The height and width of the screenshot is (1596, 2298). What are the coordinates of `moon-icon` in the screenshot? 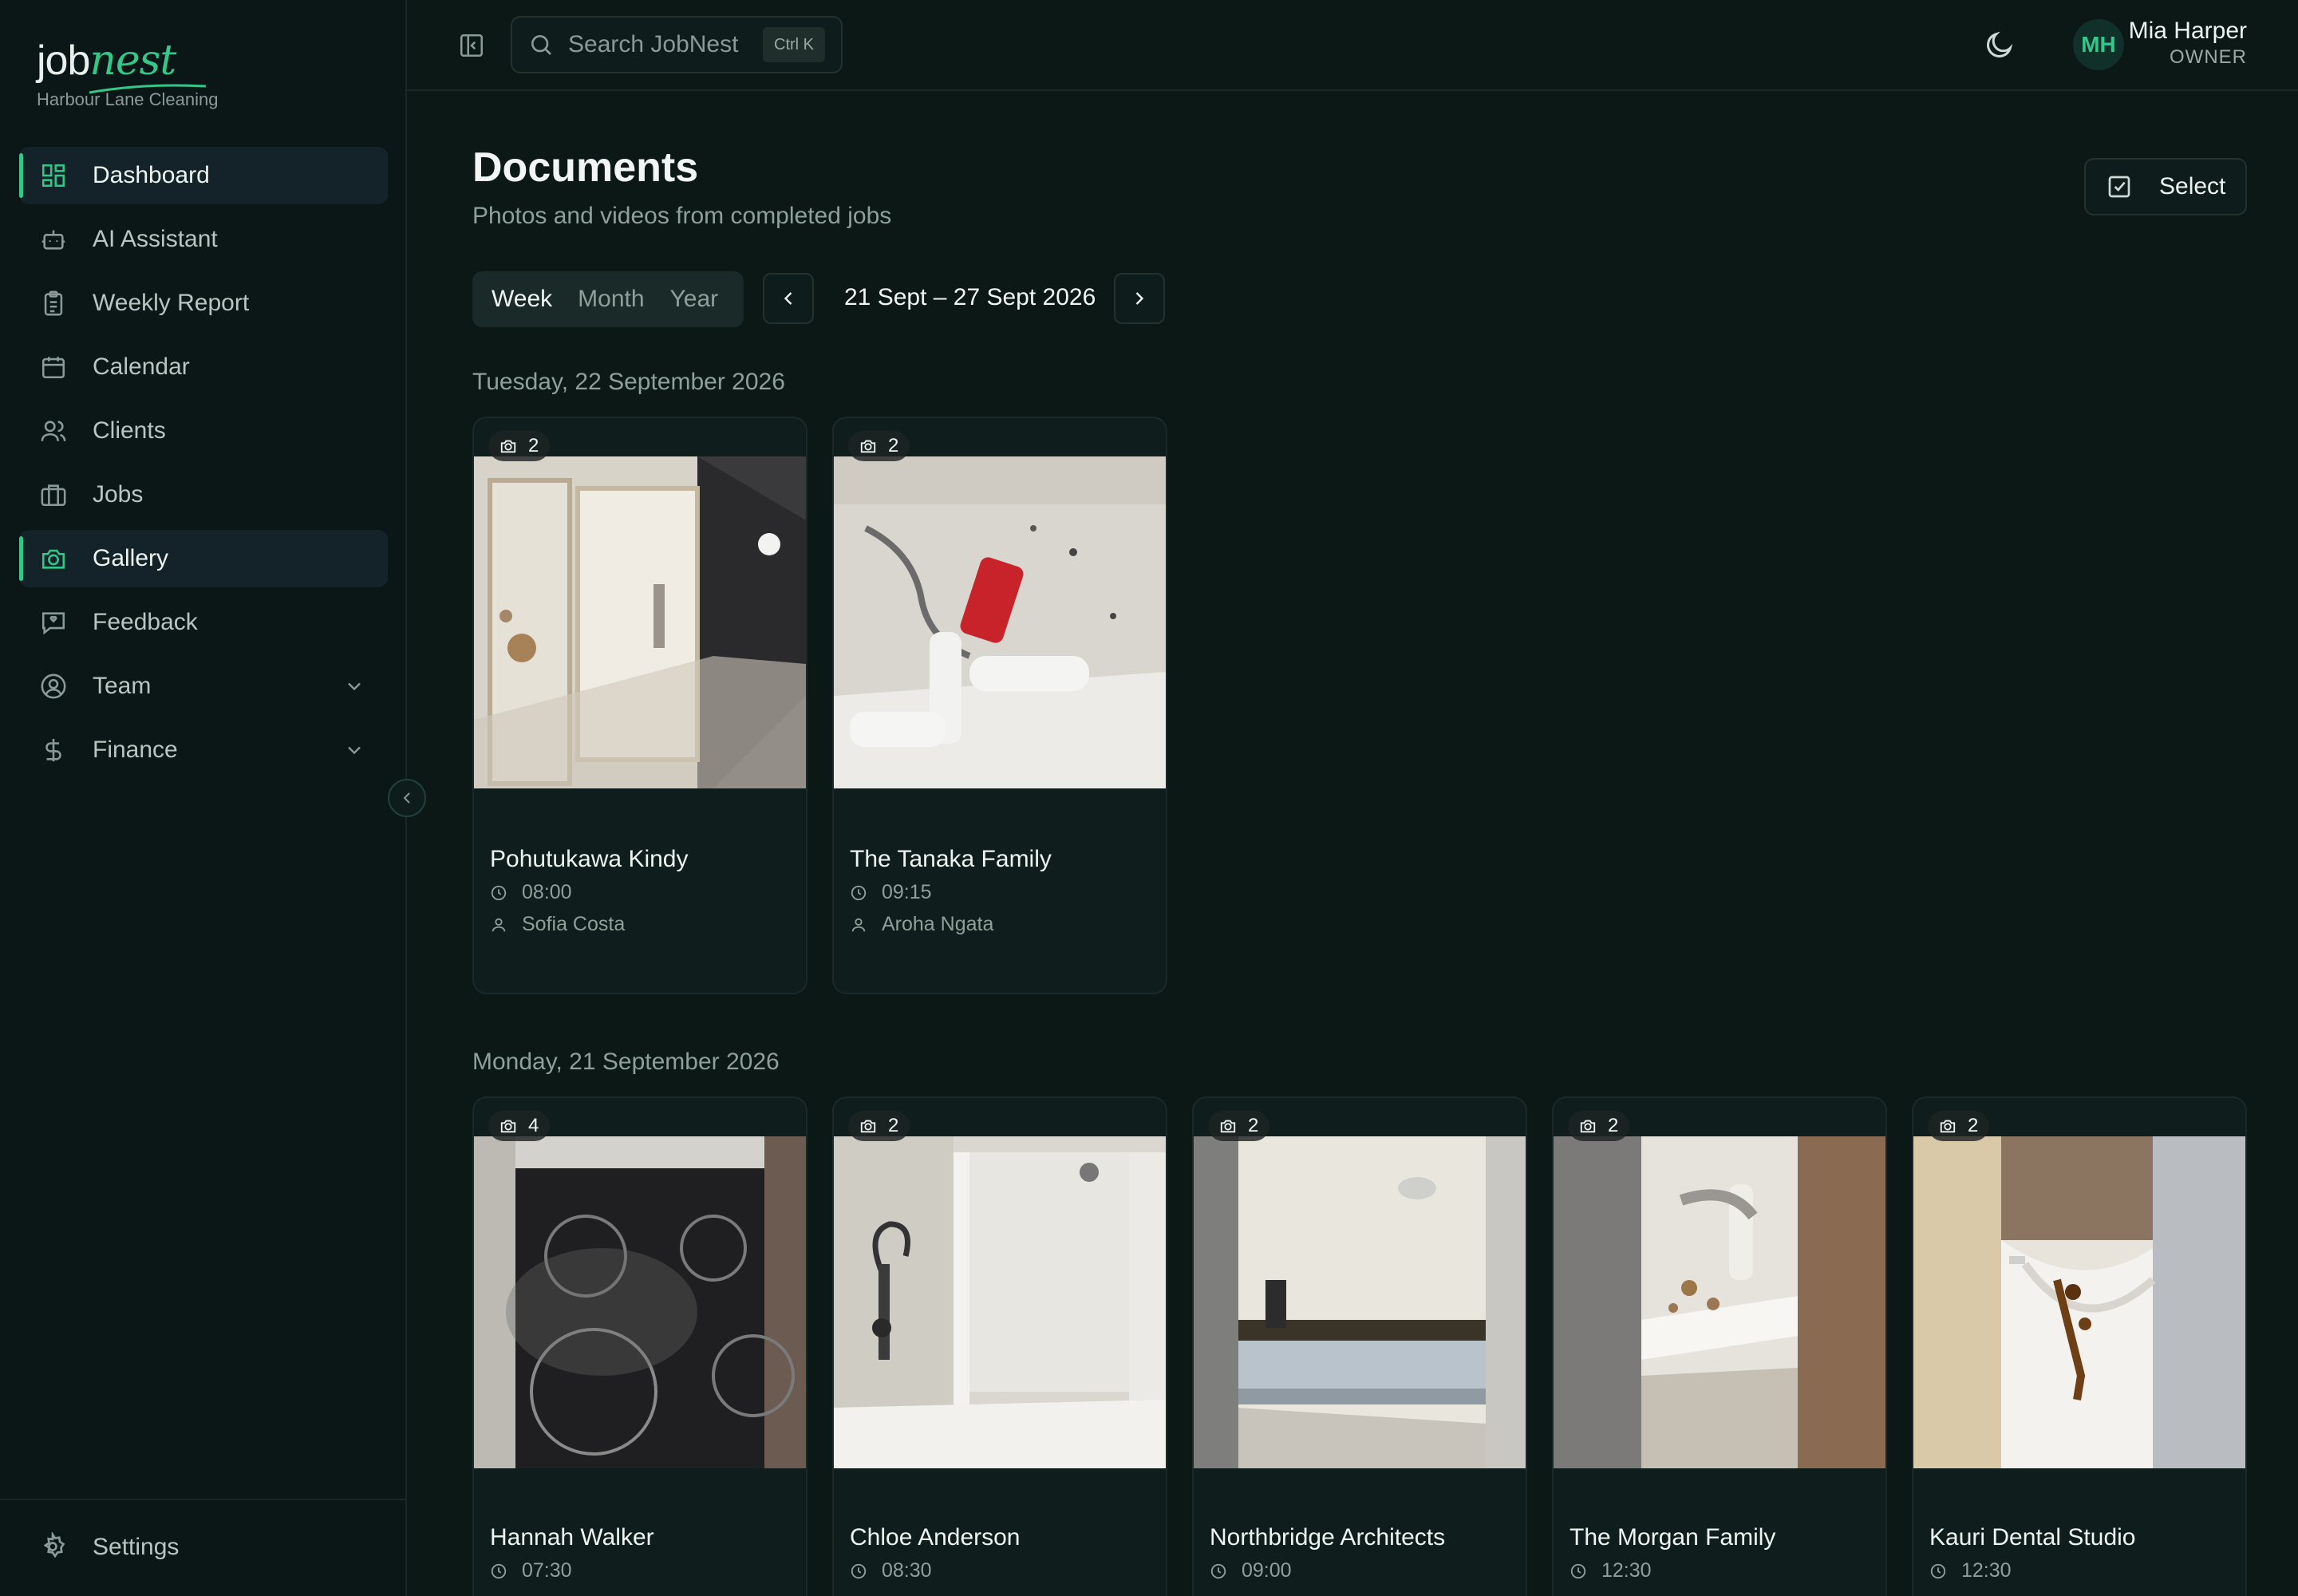 It's located at (2000, 45).